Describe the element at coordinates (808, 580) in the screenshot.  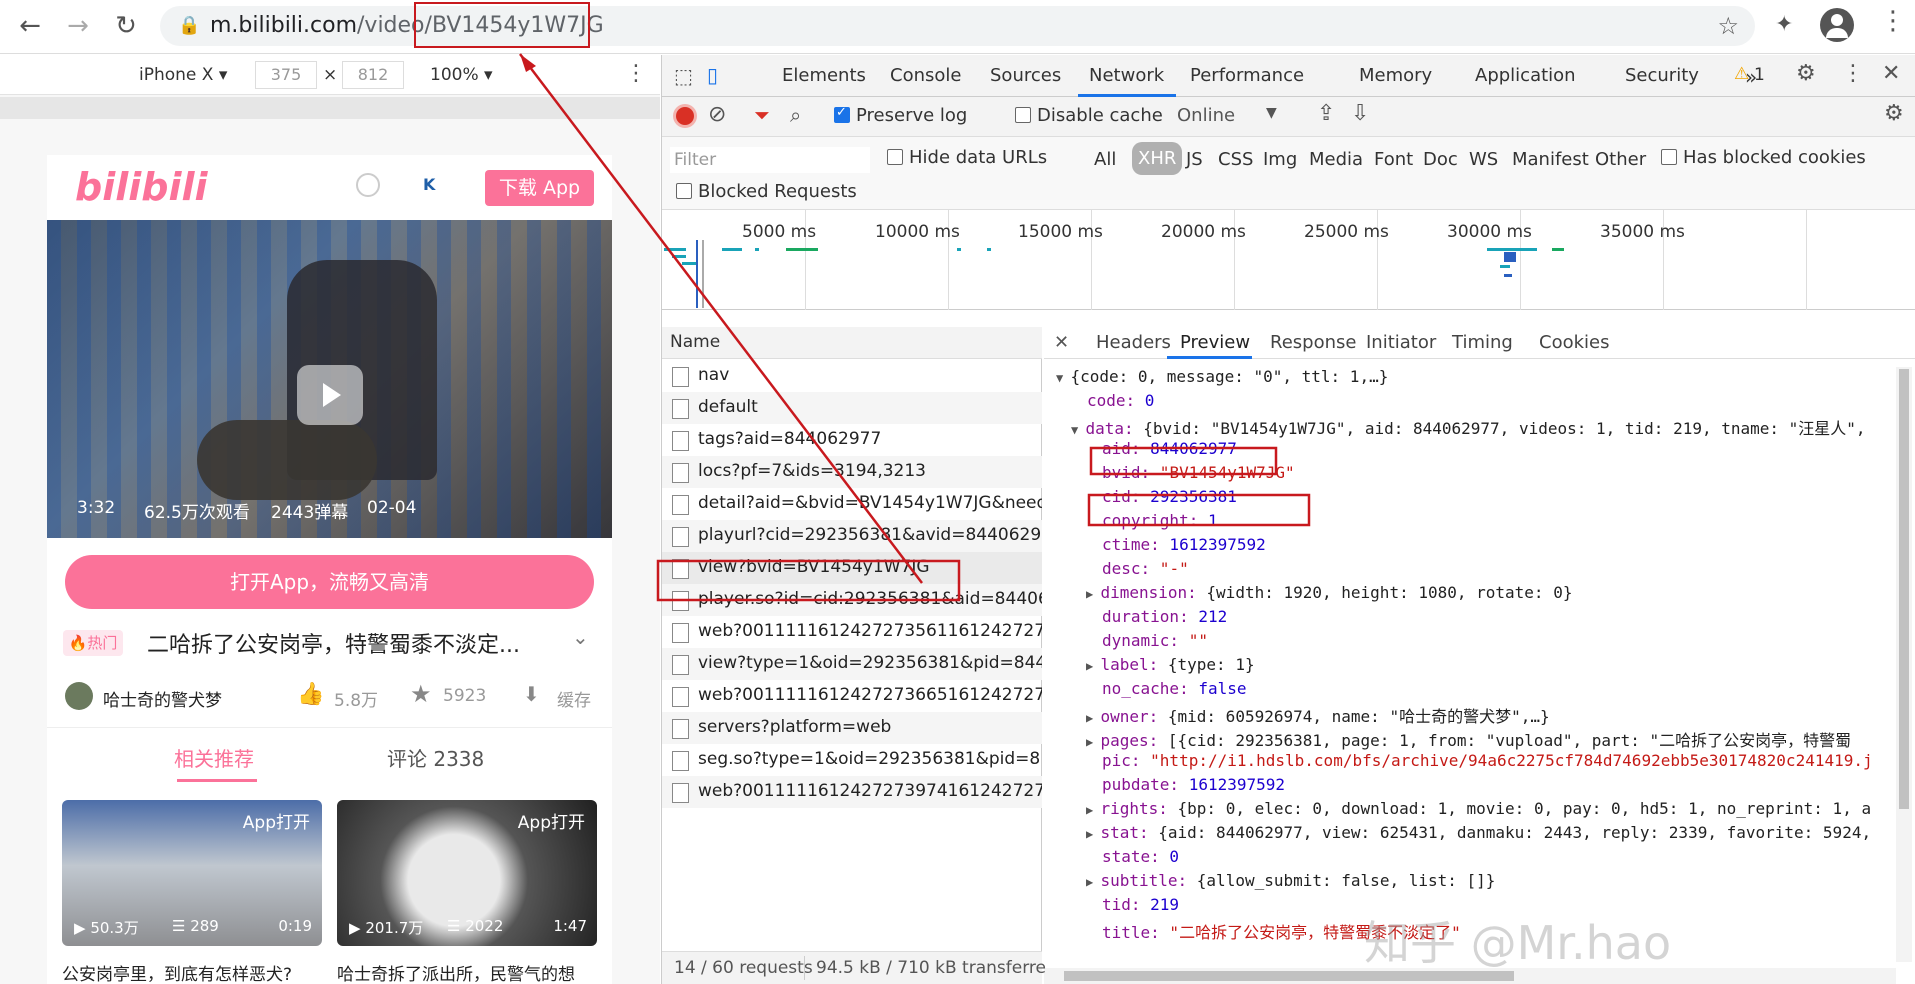
I see `view-request-highlight` at that location.